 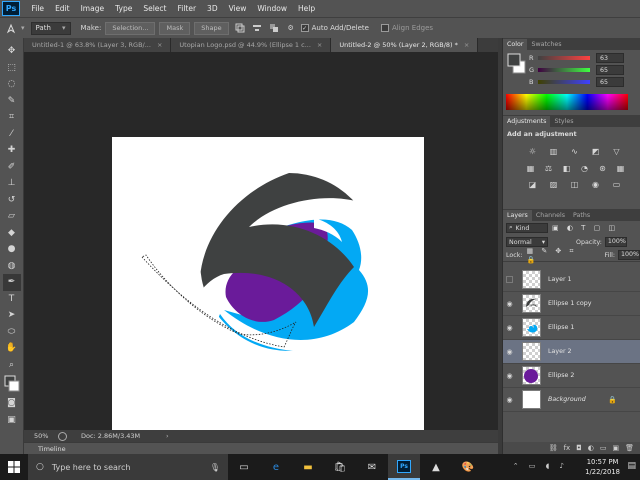 I want to click on black-white-icon: ◧, so click(x=566, y=168).